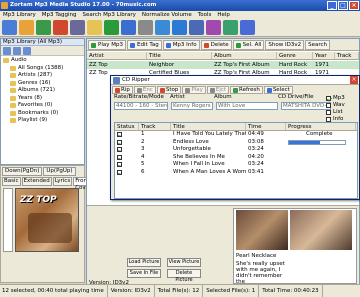 Image resolution: width=360 pixels, height=297 pixels. What do you see at coordinates (169, 90) in the screenshot?
I see `stop-button: Stop` at bounding box center [169, 90].